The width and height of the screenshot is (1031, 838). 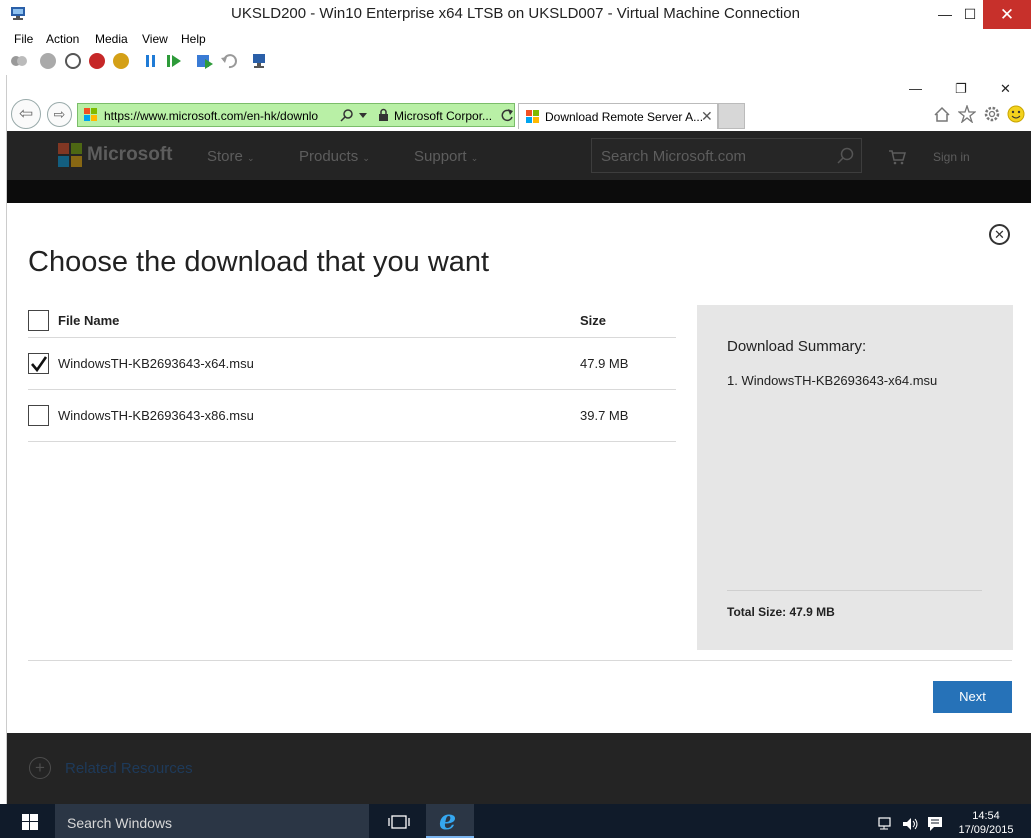 What do you see at coordinates (19, 61) in the screenshot?
I see `ctrl-alt-del-icon` at bounding box center [19, 61].